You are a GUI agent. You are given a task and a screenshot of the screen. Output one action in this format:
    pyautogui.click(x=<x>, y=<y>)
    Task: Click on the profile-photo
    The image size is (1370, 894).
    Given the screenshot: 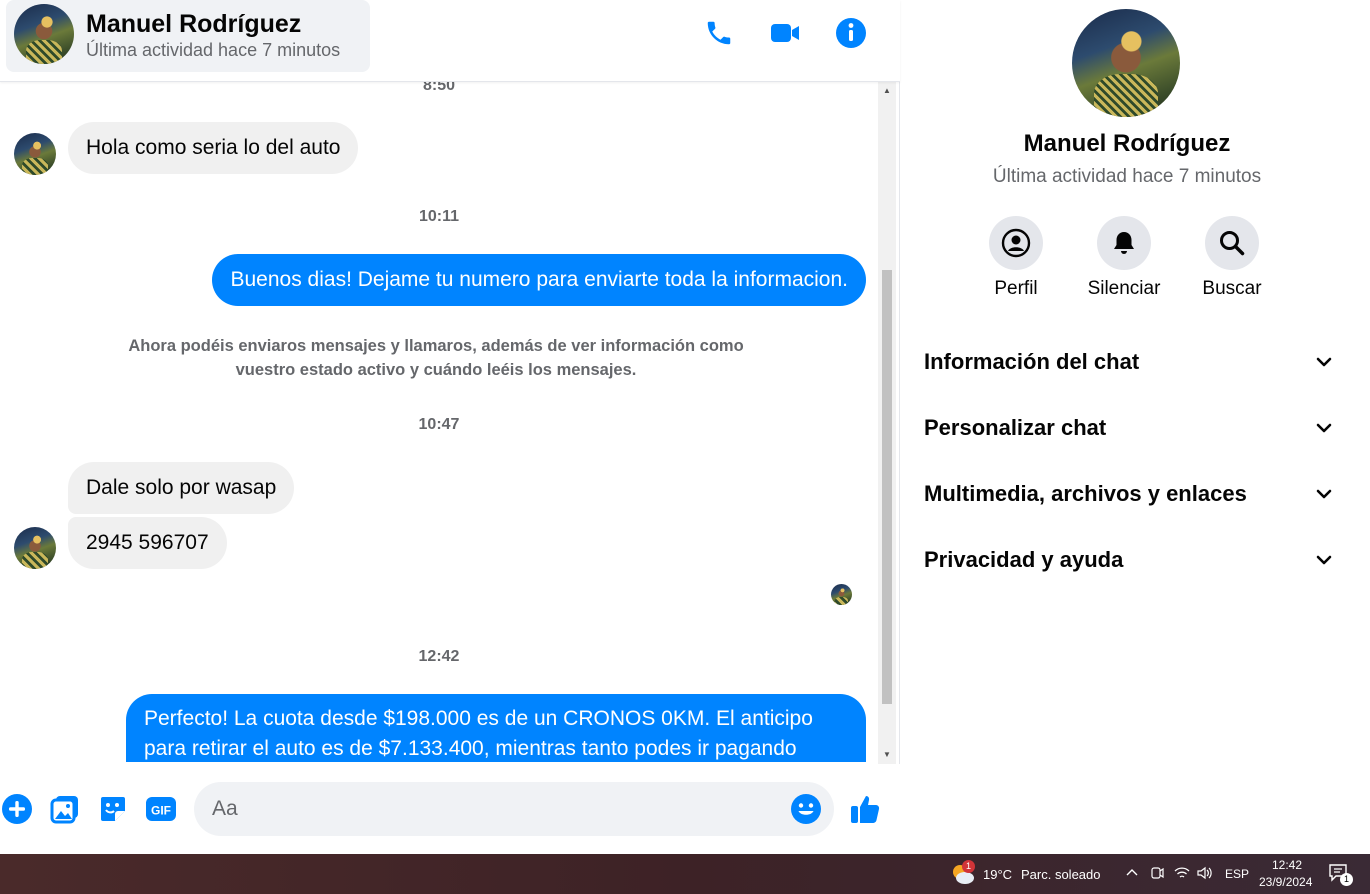 What is the action you would take?
    pyautogui.click(x=1126, y=63)
    